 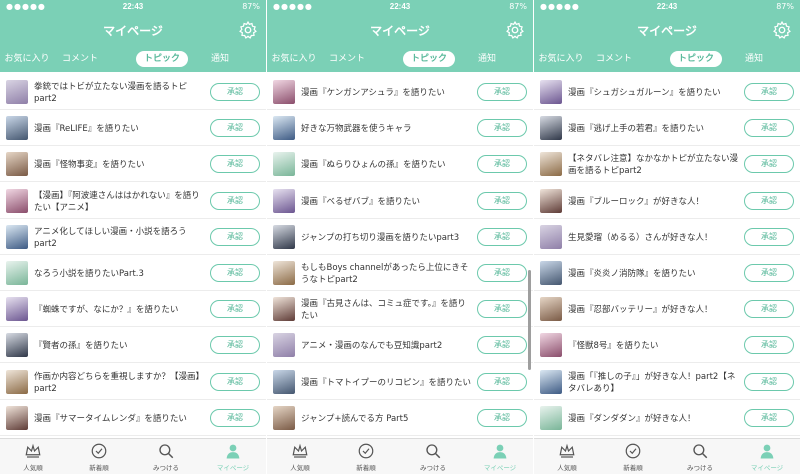 What do you see at coordinates (386, 274) in the screenshot?
I see `topic-title: もしもBoys channelがあったら上位にきそうなトピpart2` at bounding box center [386, 274].